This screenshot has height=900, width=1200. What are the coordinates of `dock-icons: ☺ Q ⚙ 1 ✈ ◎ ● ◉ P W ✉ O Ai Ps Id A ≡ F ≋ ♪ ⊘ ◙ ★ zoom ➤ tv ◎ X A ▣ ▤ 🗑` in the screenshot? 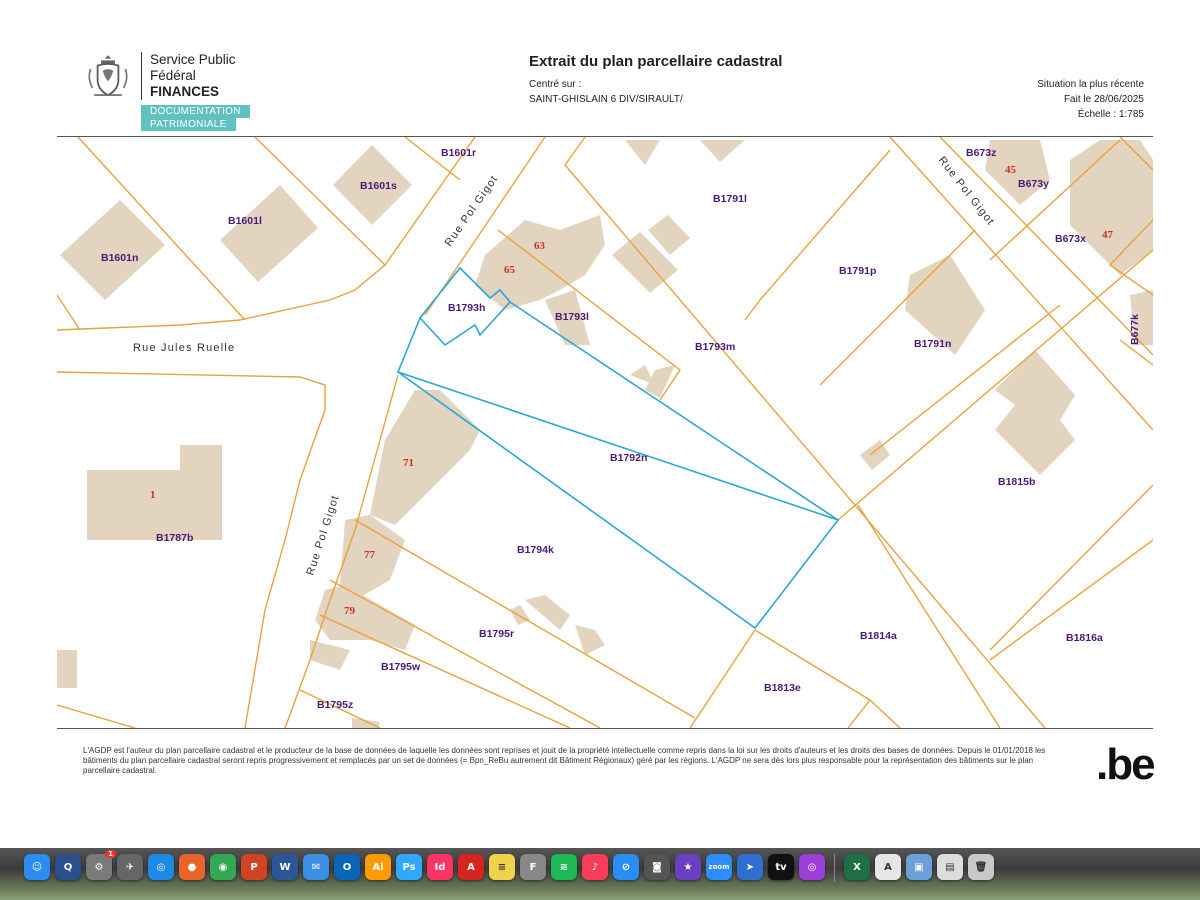 It's located at (509, 866).